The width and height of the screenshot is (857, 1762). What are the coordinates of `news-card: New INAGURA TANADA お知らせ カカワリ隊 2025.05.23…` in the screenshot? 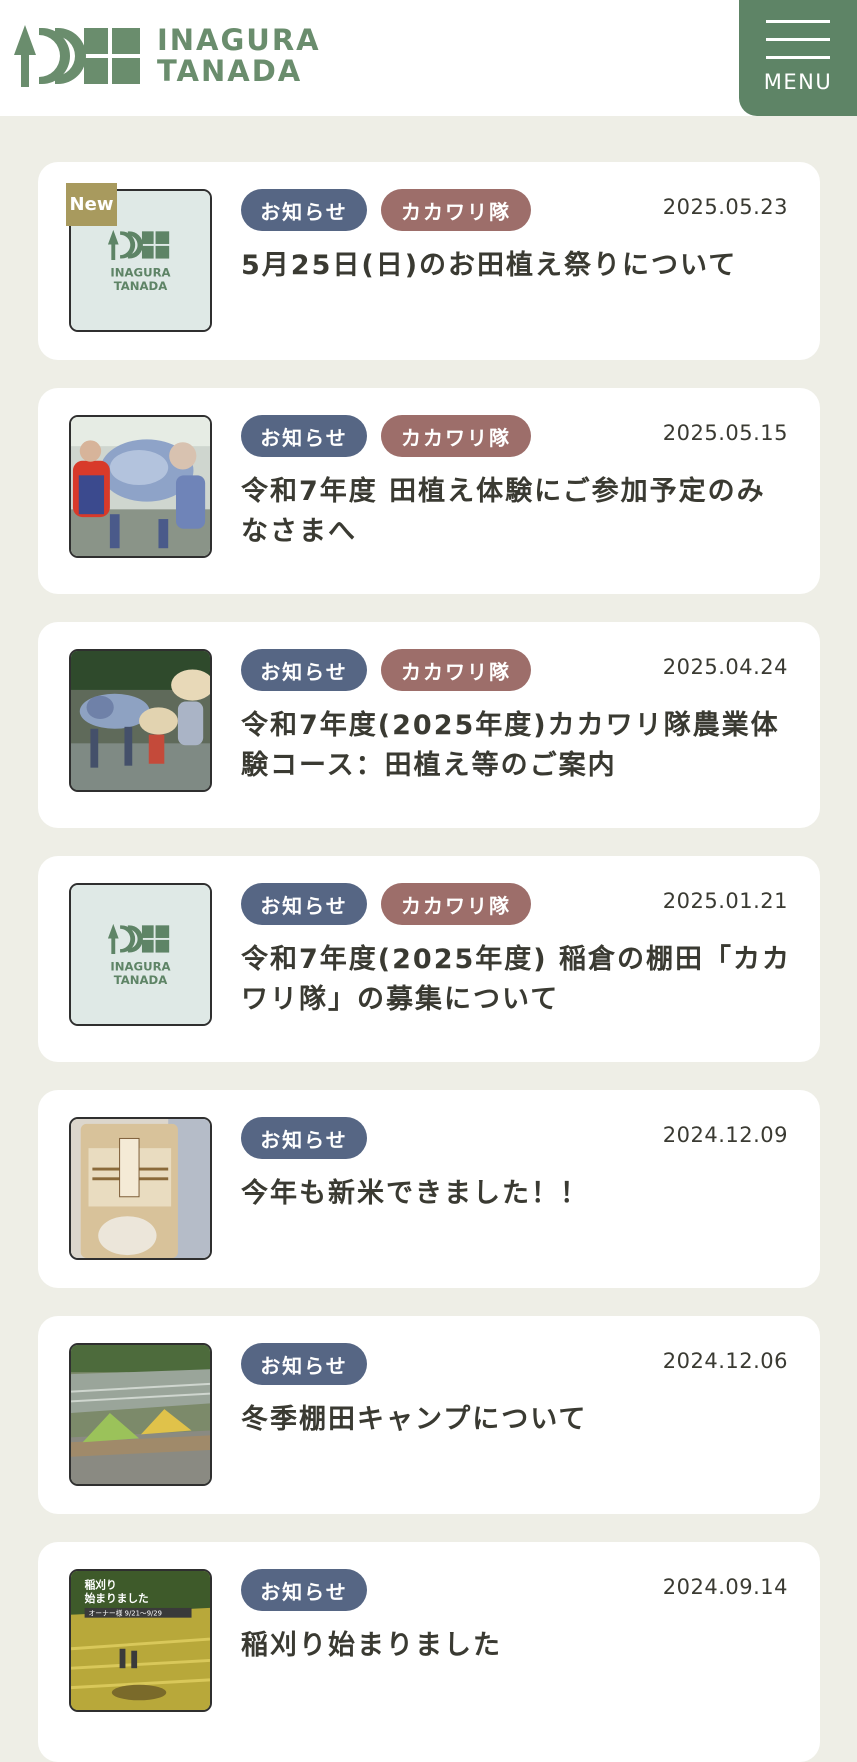 It's located at (429, 261).